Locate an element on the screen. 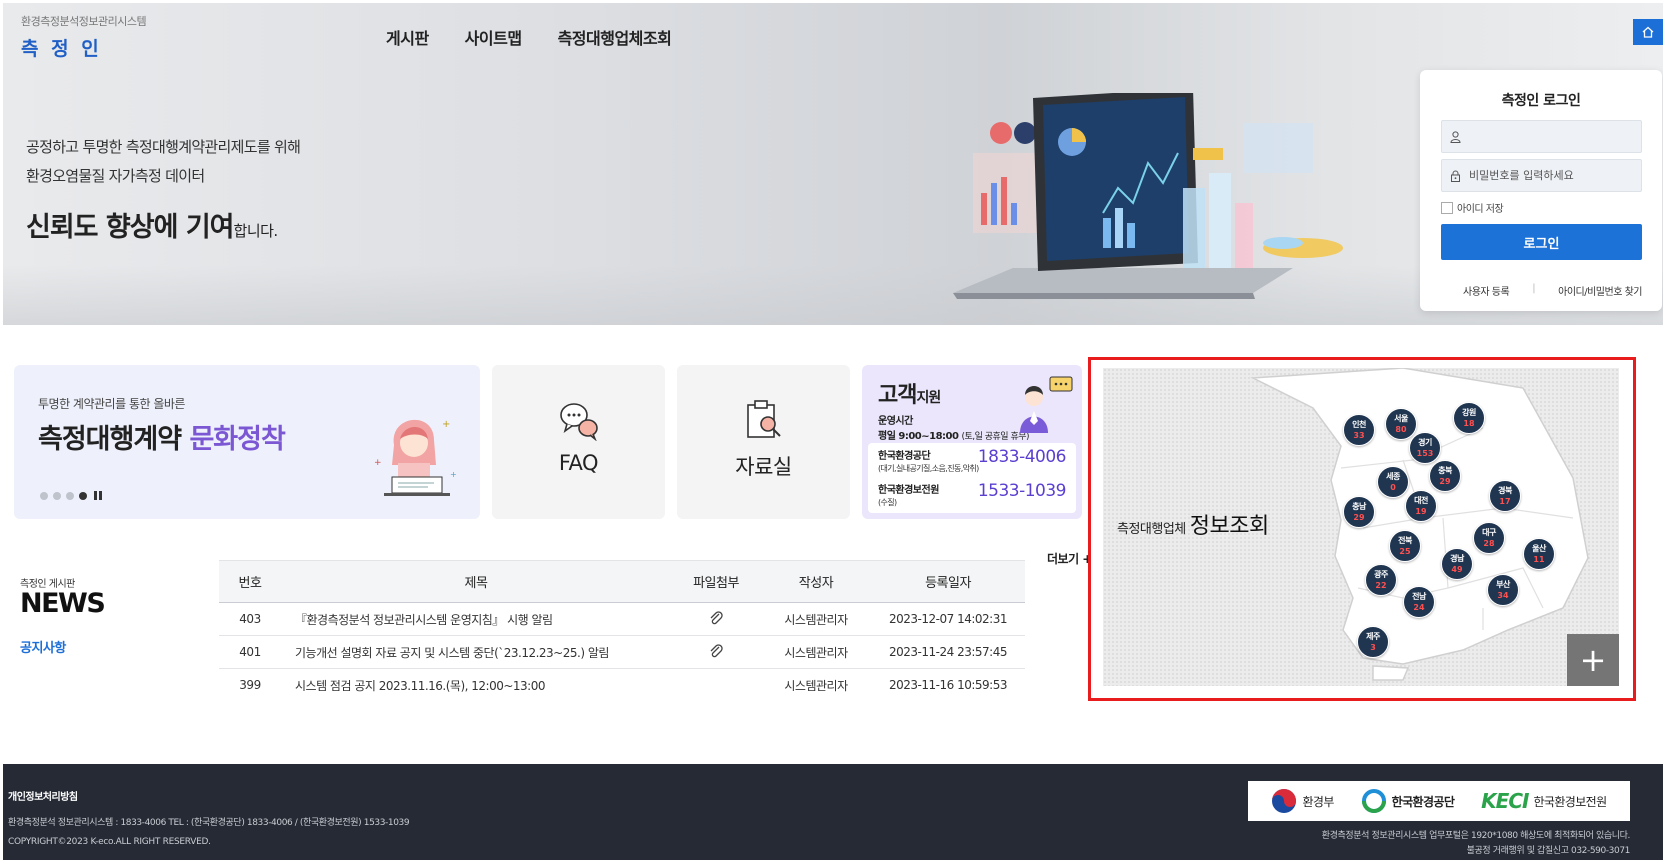  region-count: 24 is located at coordinates (1419, 607).